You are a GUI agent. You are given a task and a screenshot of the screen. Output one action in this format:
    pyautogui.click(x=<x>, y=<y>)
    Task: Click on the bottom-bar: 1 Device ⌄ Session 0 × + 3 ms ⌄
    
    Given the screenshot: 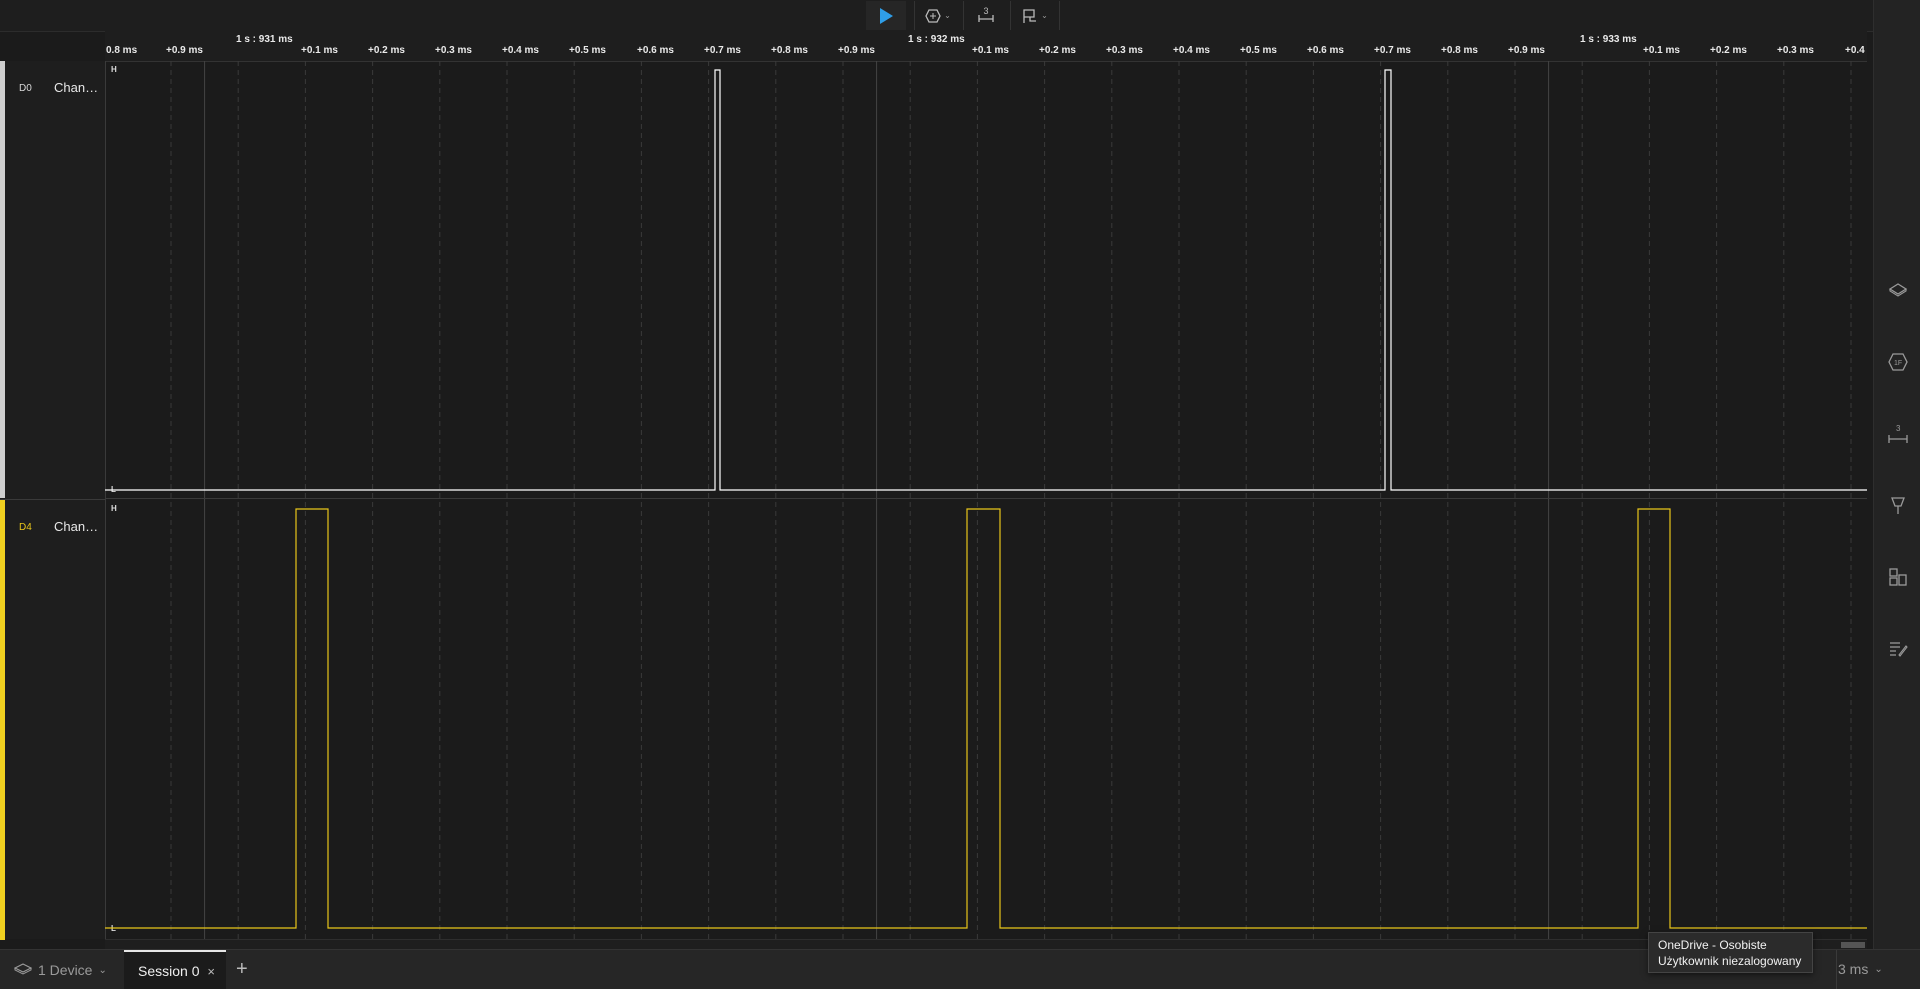 What is the action you would take?
    pyautogui.click(x=960, y=969)
    